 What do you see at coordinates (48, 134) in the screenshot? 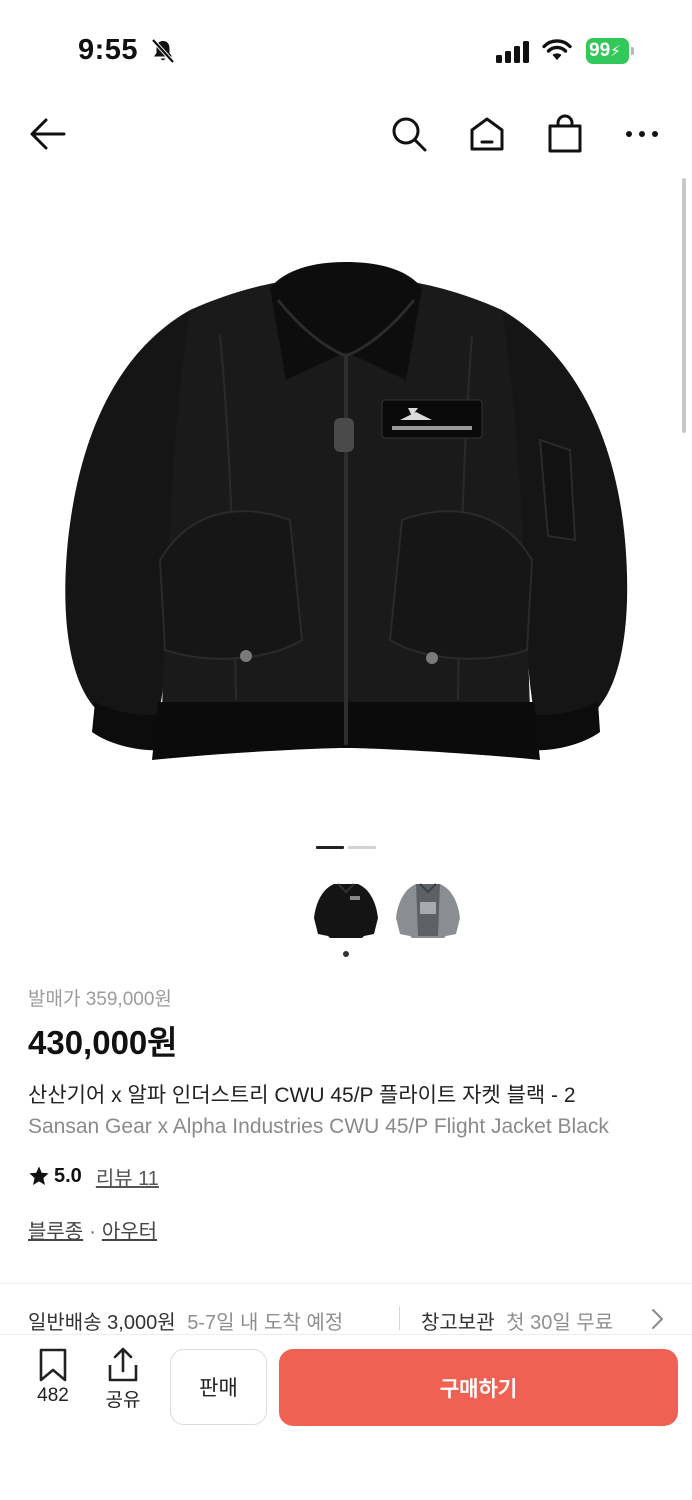
I see `back-arrow-icon` at bounding box center [48, 134].